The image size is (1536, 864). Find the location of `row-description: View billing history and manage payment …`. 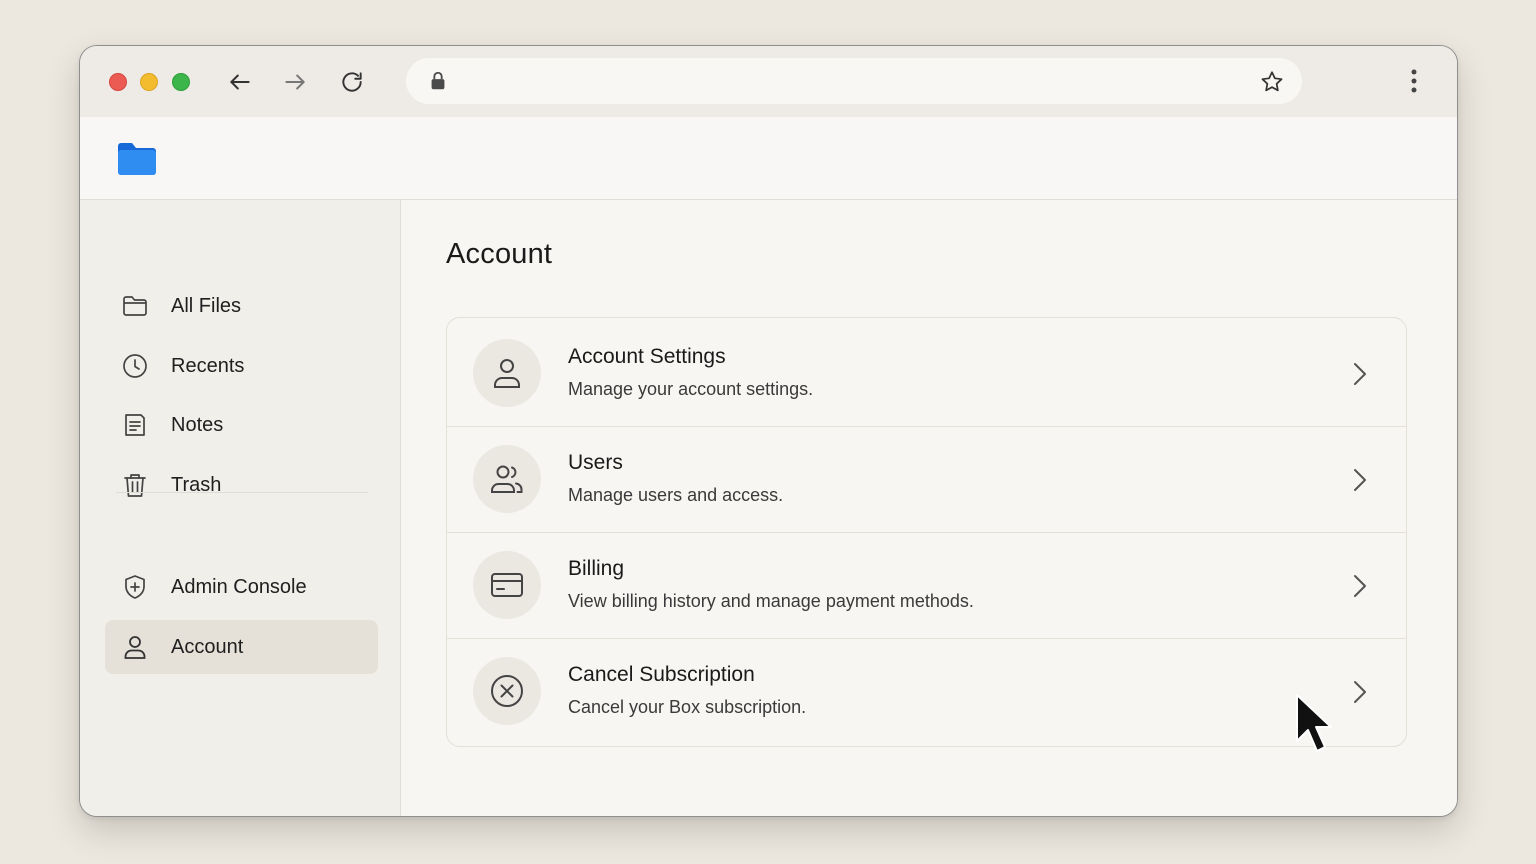

row-description: View billing history and manage payment … is located at coordinates (771, 601).